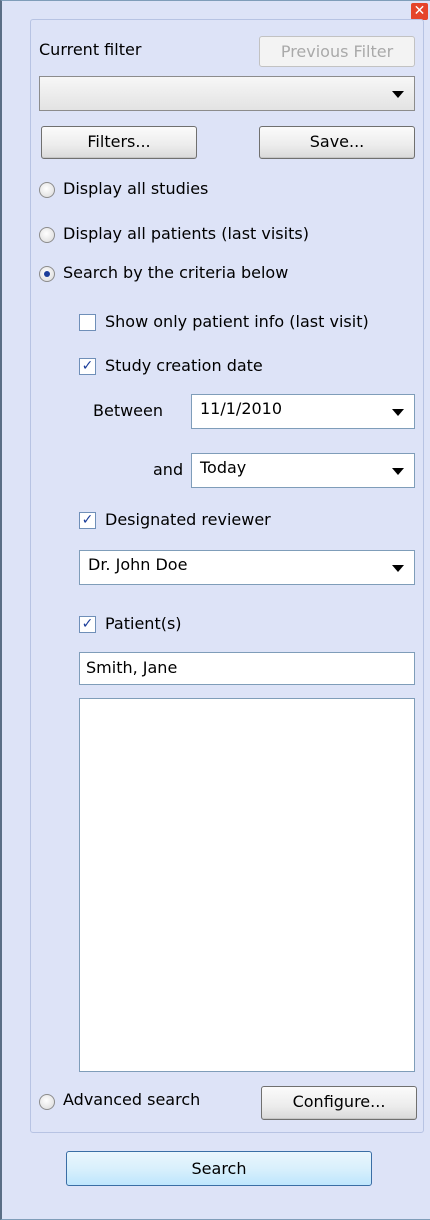 The height and width of the screenshot is (1220, 430). I want to click on study-creation-date-label: Study creation date, so click(184, 365).